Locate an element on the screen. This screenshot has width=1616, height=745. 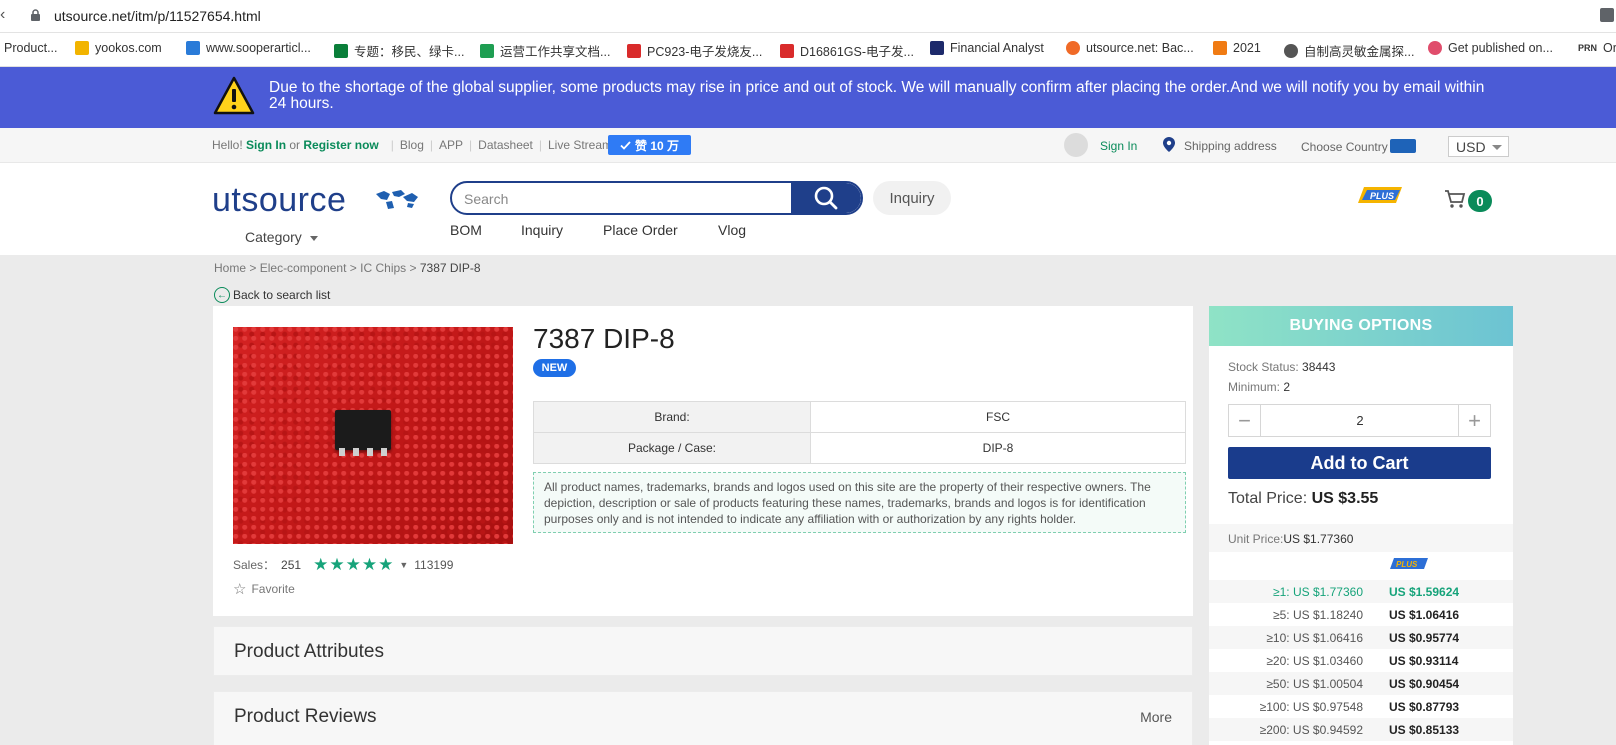
product-image is located at coordinates (373, 435).